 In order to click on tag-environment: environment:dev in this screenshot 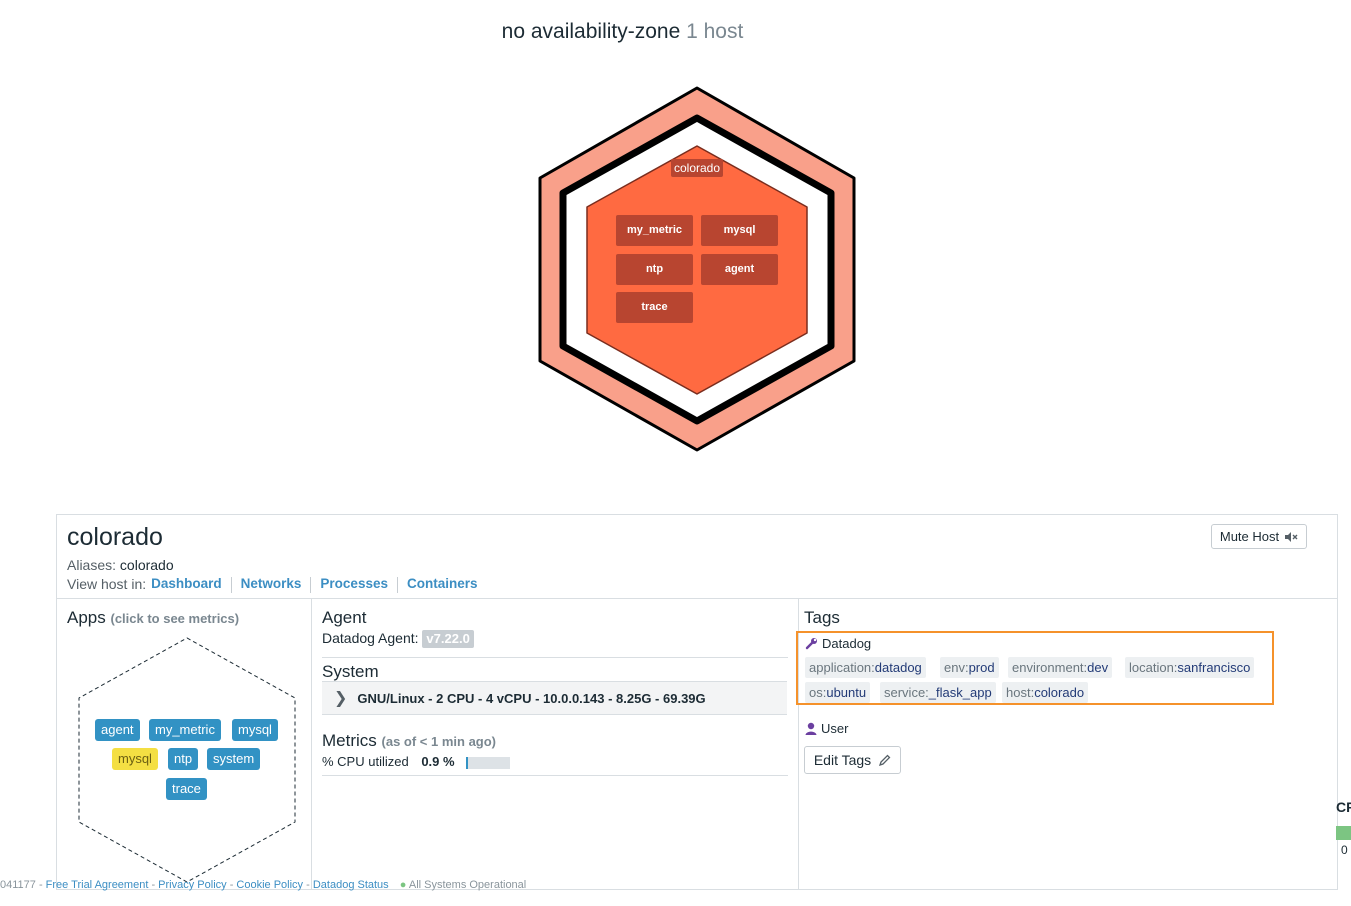, I will do `click(1060, 667)`.